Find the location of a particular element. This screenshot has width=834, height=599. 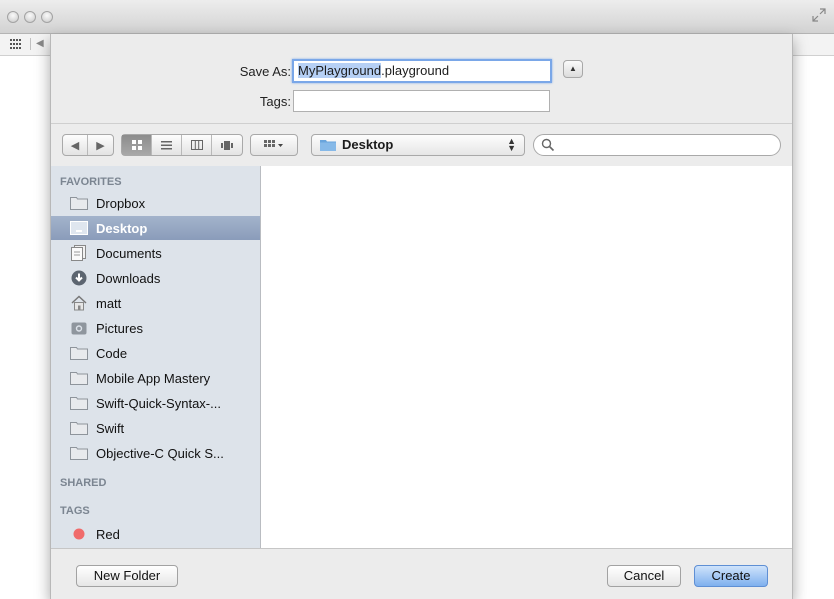

sidebar-item-mobile-app-mastery: Mobile App Mastery is located at coordinates (155, 378).